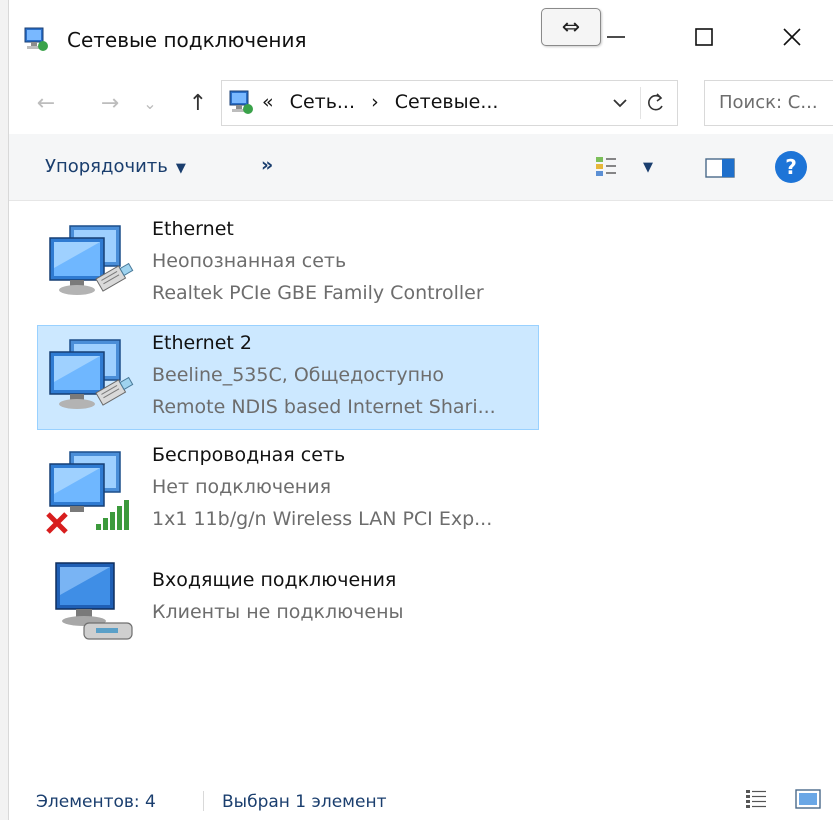 Image resolution: width=833 pixels, height=820 pixels. I want to click on connection-name: Входящие подключения, so click(274, 580).